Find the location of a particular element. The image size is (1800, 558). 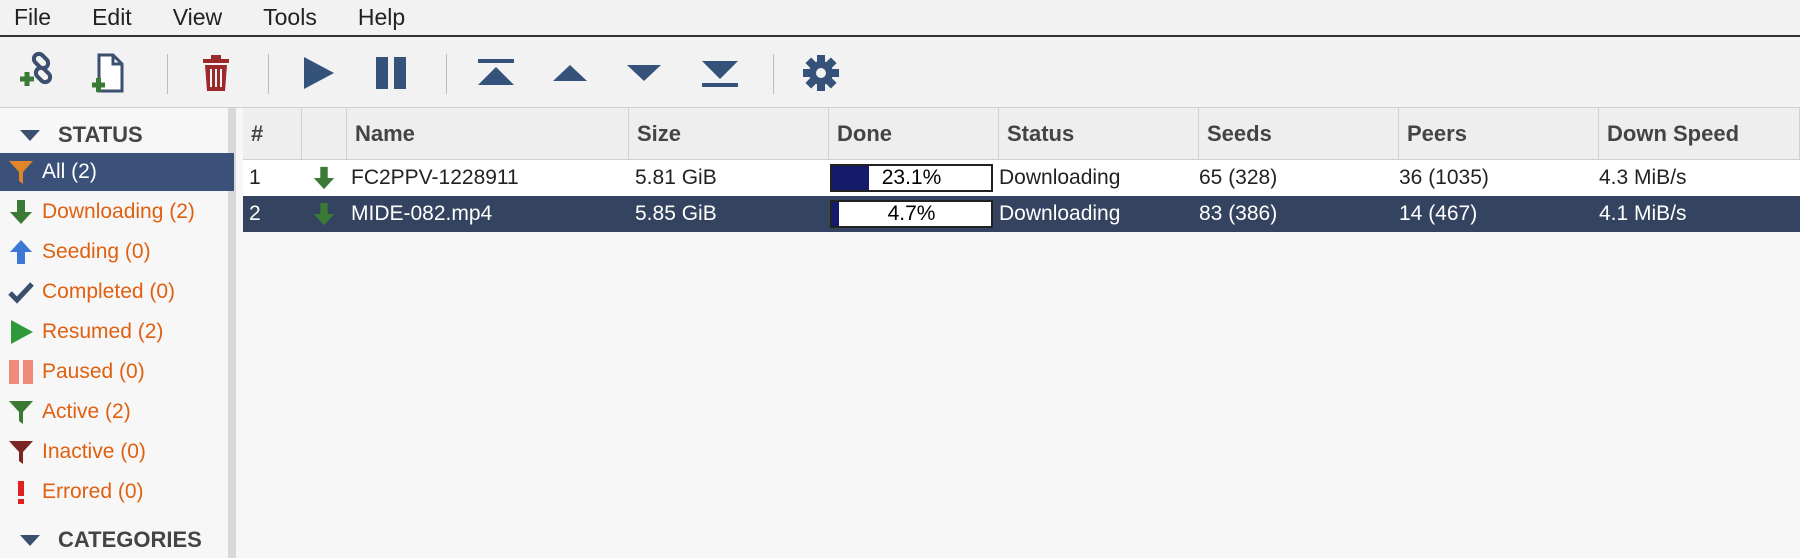

move-top-button is located at coordinates (496, 73).